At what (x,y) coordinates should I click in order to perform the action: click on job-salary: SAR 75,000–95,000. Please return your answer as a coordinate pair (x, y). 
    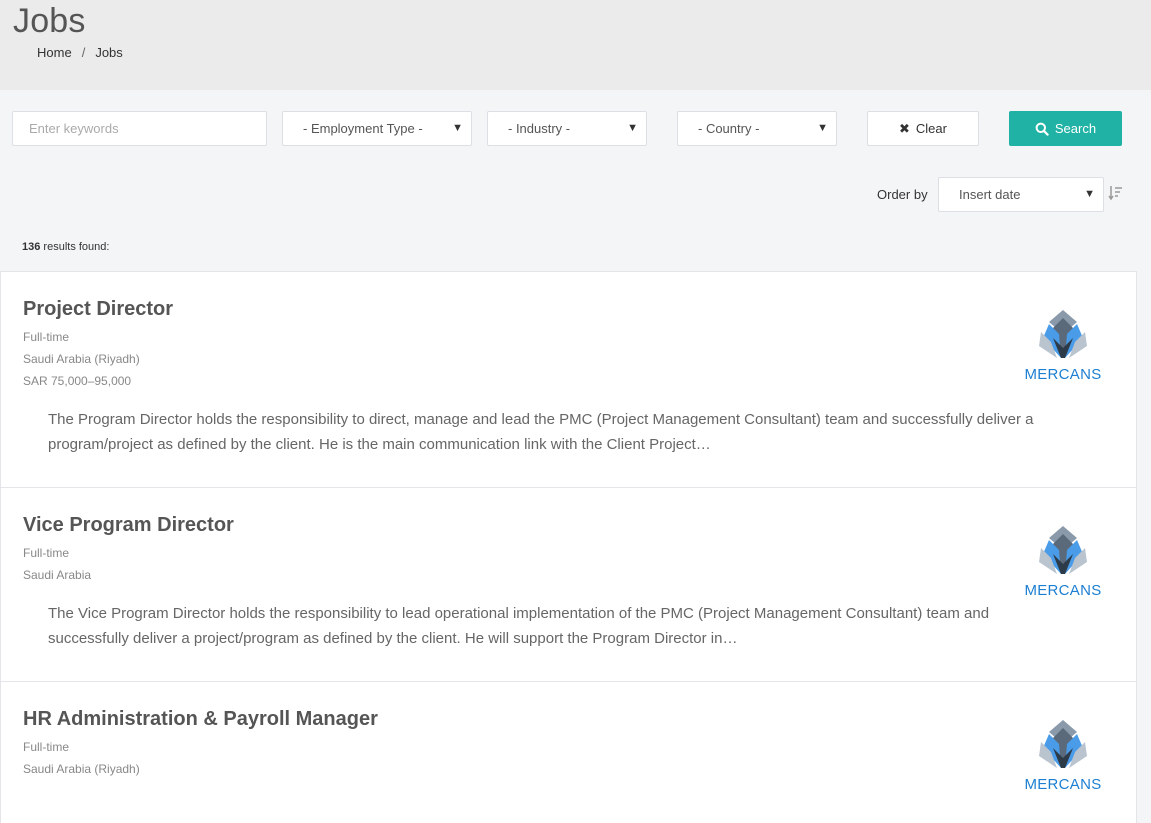
    Looking at the image, I should click on (77, 381).